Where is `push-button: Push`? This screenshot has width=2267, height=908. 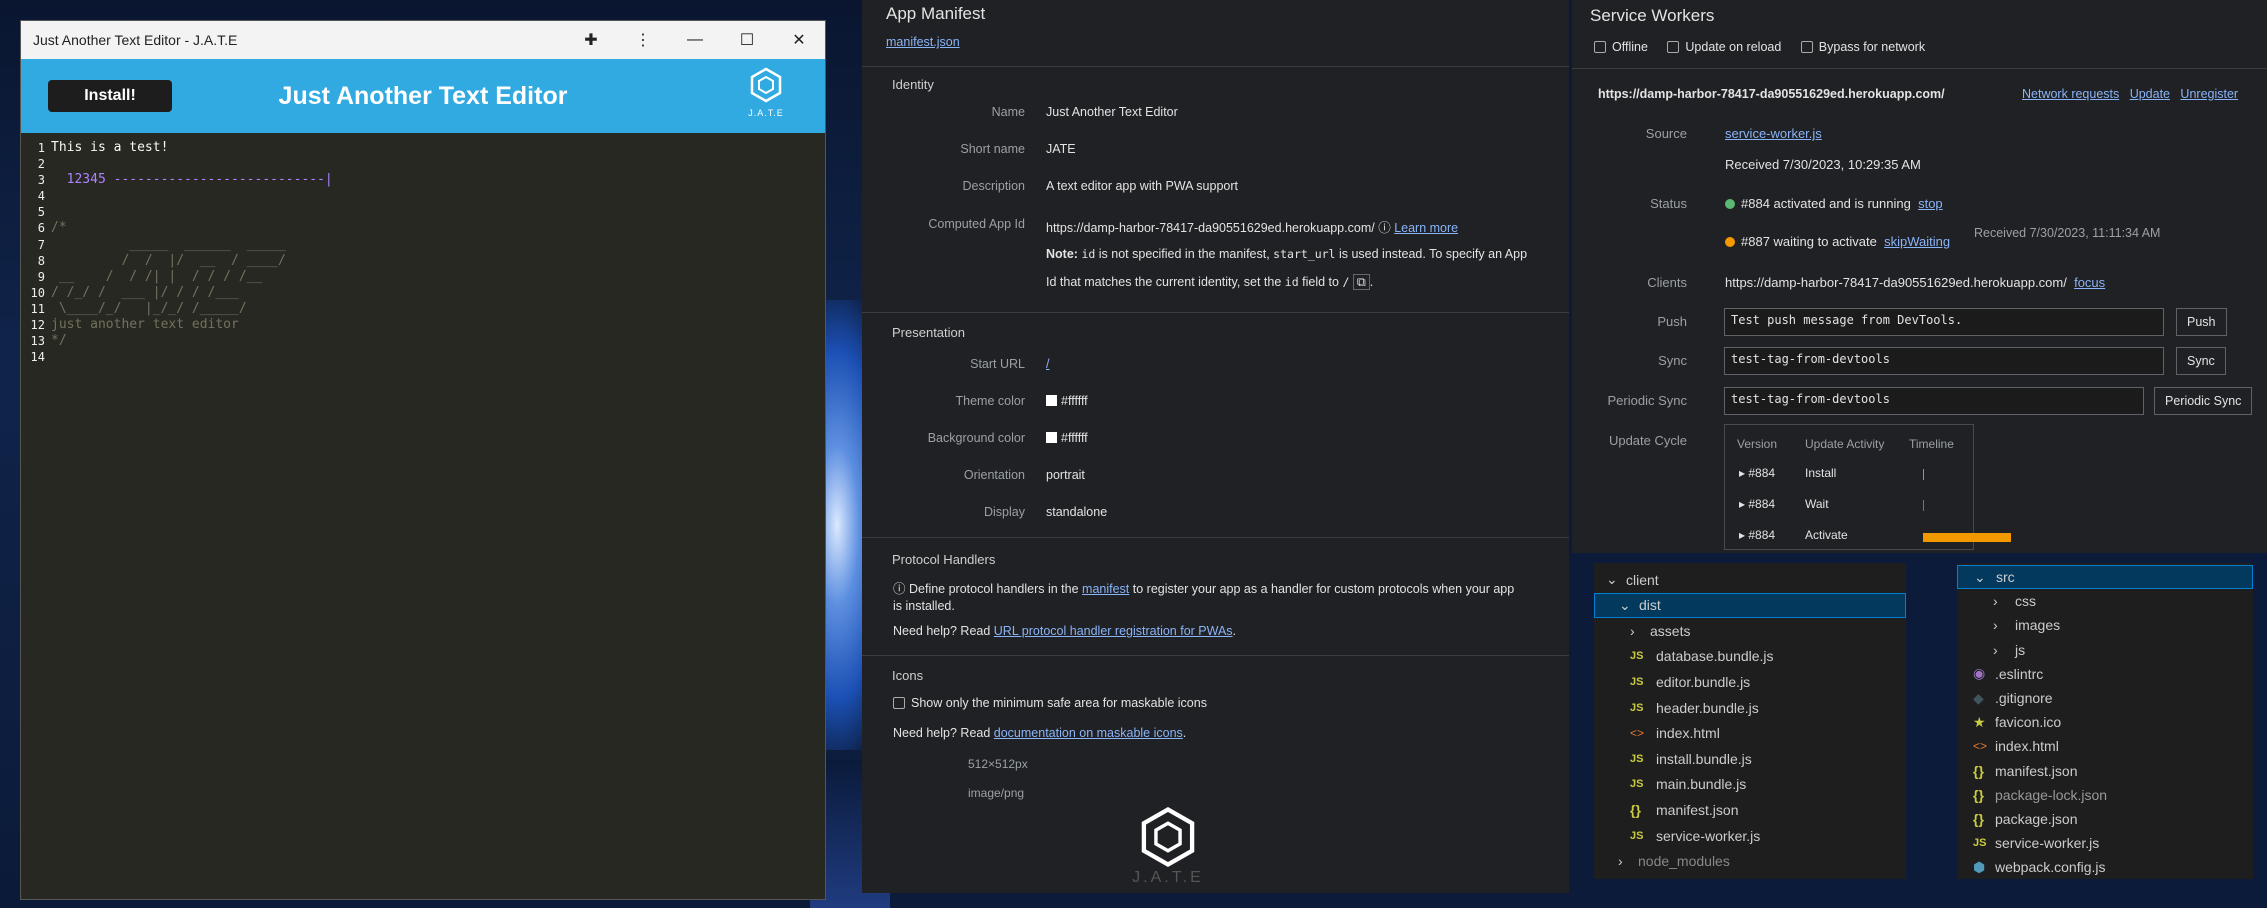 push-button: Push is located at coordinates (2201, 322).